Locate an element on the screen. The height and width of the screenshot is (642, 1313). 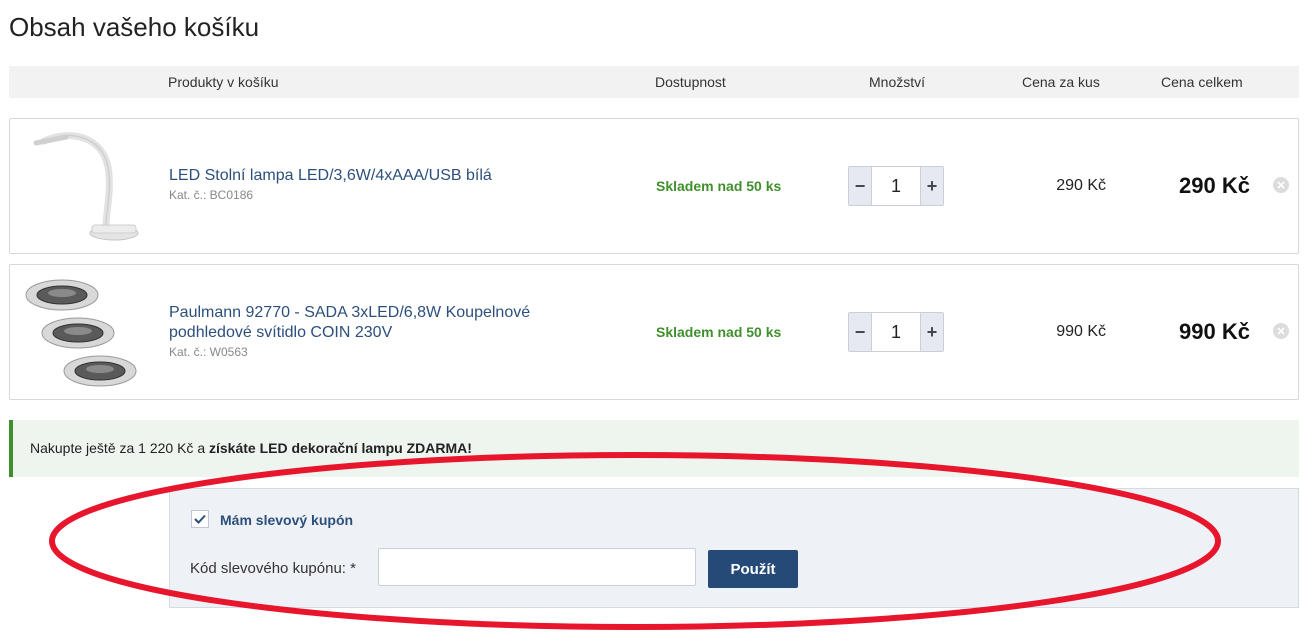
coupon-checkbox is located at coordinates (200, 519).